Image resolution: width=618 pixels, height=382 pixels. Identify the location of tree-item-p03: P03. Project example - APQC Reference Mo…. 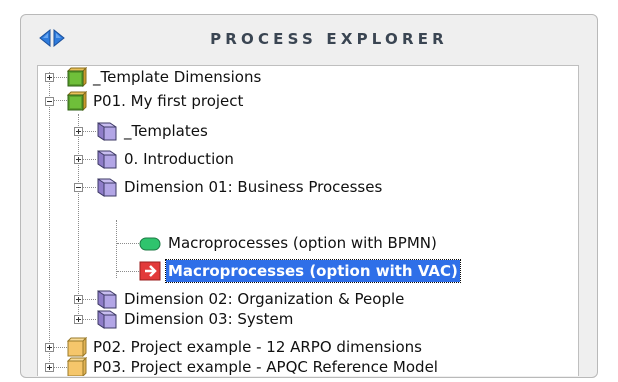
(308, 366).